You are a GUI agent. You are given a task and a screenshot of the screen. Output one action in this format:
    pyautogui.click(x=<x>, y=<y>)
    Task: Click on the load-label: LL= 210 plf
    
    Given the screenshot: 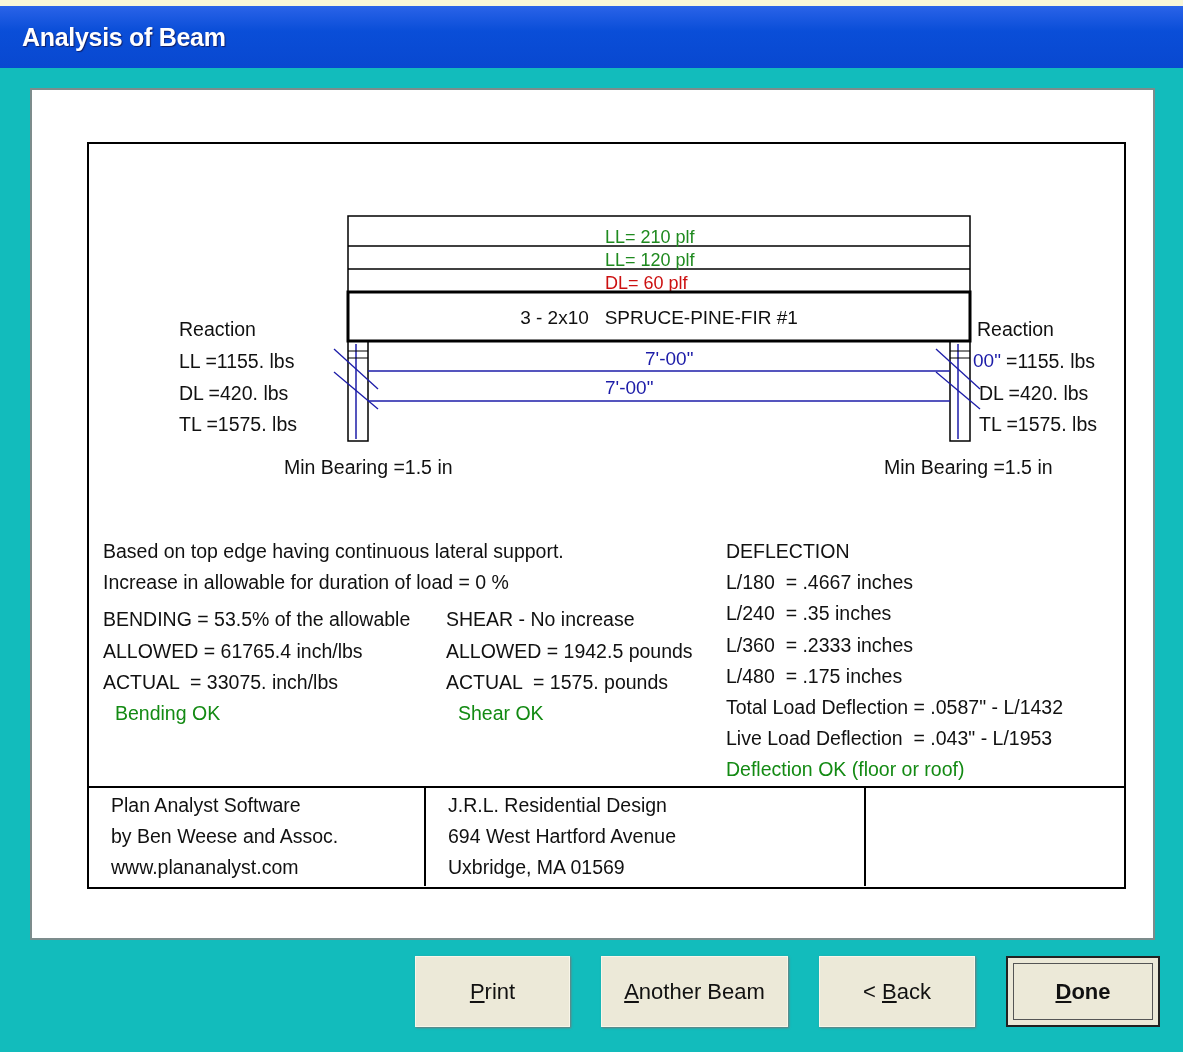 What is the action you would take?
    pyautogui.click(x=650, y=237)
    